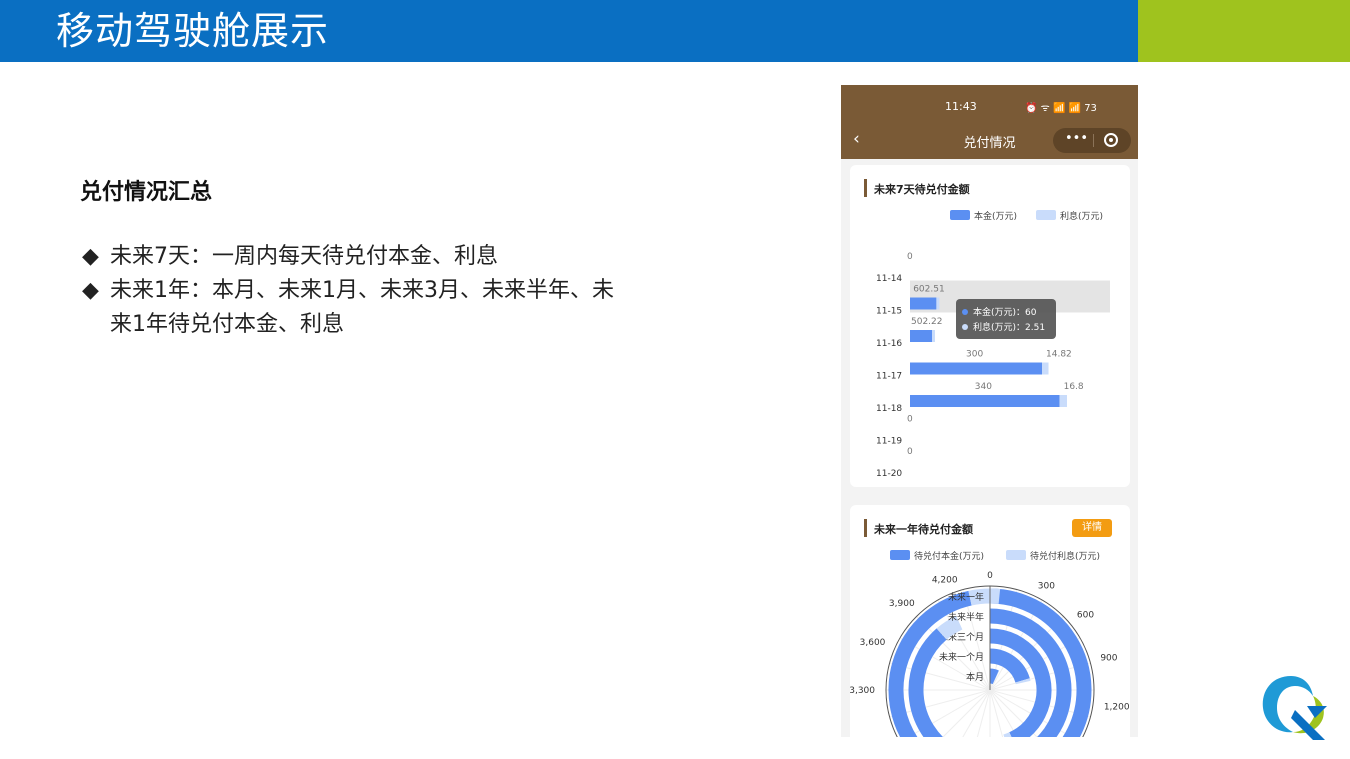  What do you see at coordinates (983, 387) in the screenshot?
I see `data-label: 340` at bounding box center [983, 387].